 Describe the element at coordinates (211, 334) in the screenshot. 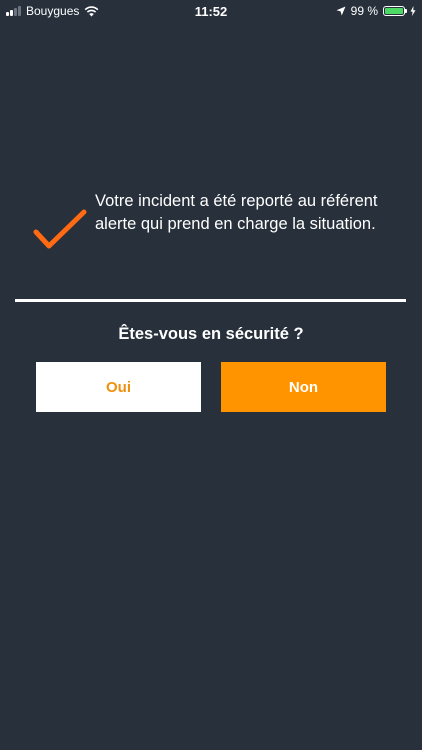

I see `safety-question: Êtes-vous en sécurité ?` at that location.